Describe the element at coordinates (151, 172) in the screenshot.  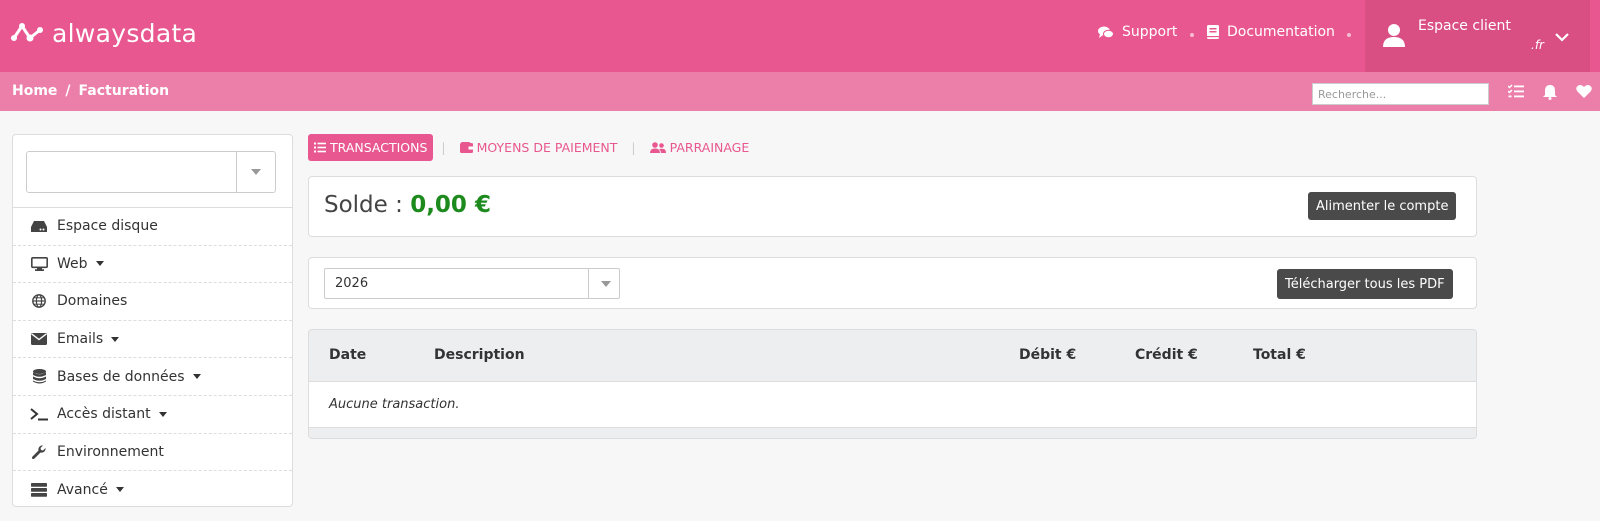
I see `account-select` at that location.